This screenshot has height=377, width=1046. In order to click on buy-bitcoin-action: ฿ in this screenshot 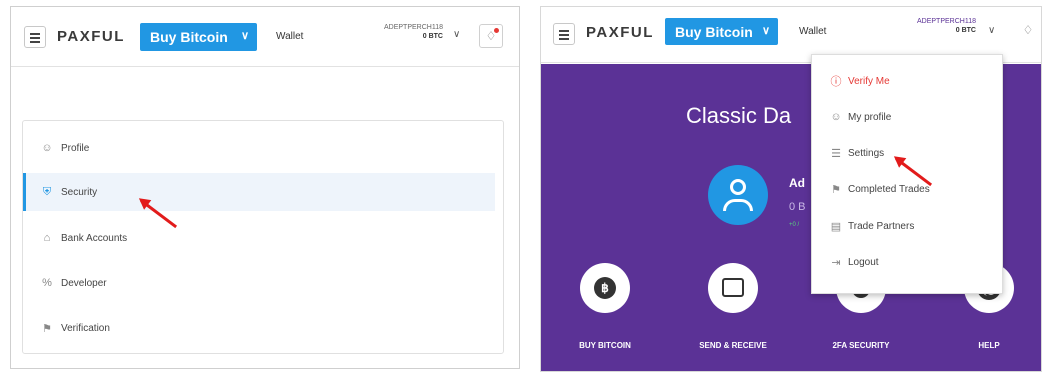, I will do `click(605, 288)`.